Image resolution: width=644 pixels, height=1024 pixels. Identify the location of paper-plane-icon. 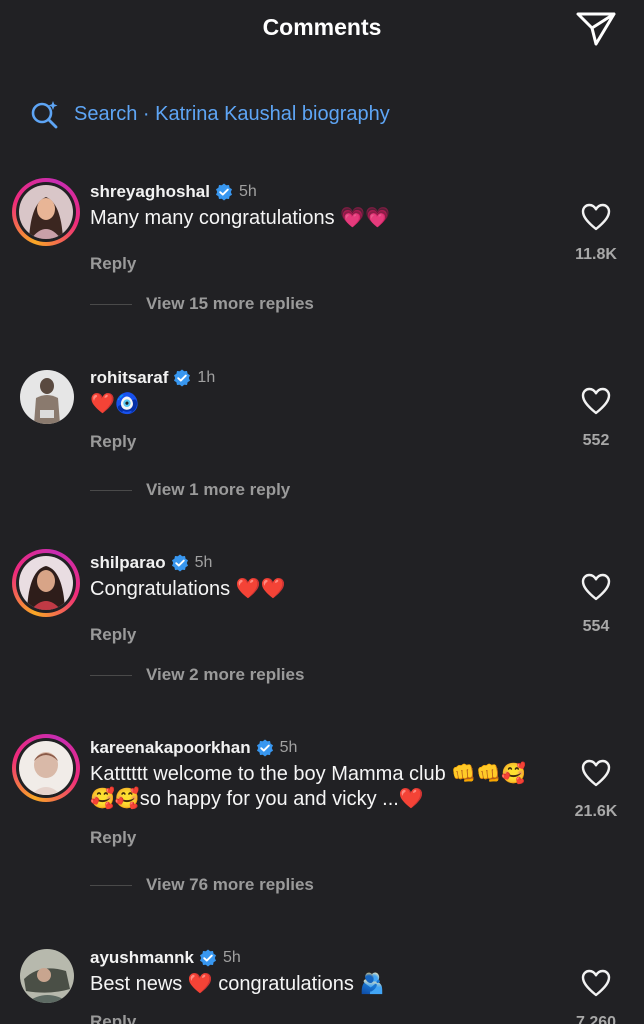
(596, 29).